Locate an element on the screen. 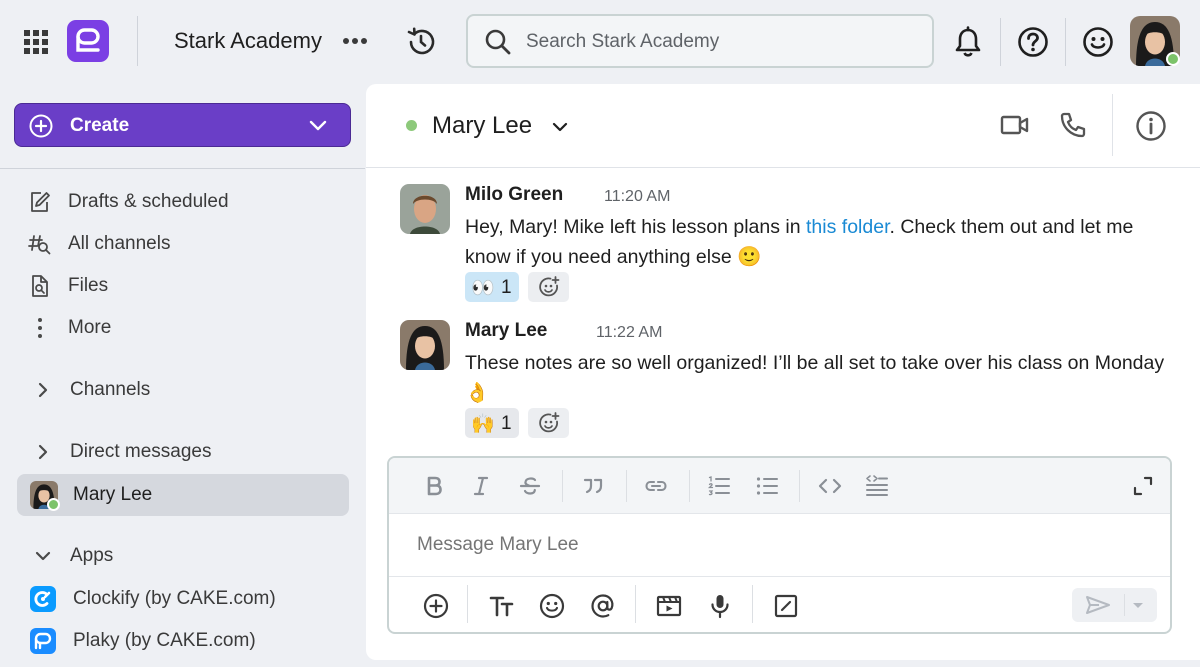 This screenshot has height=667, width=1200. code-icon is located at coordinates (830, 486).